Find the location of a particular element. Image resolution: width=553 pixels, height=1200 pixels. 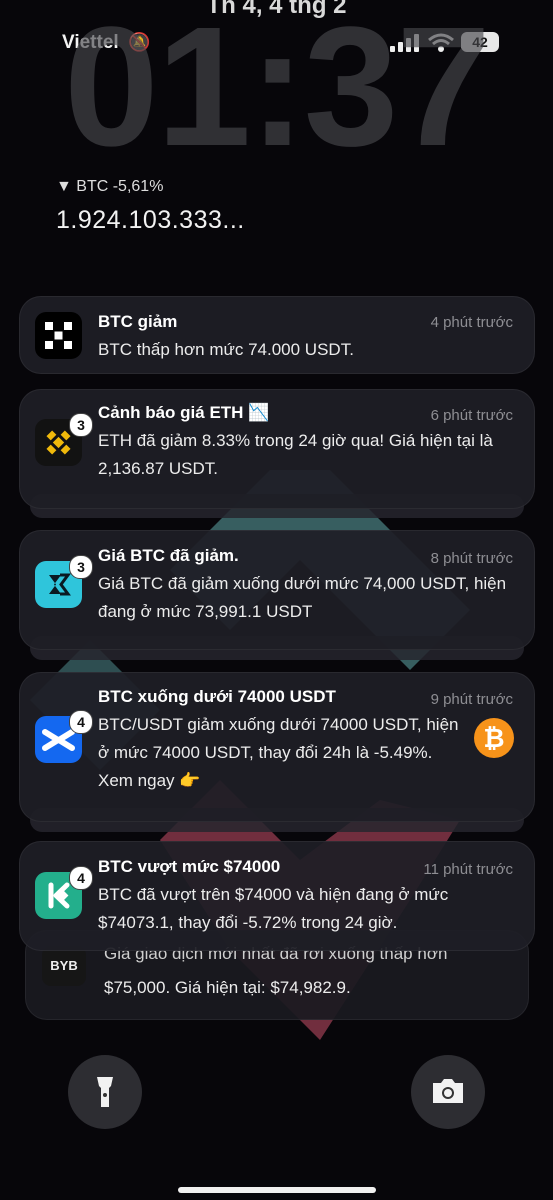

btc-change: ▼ BTC -5,61% is located at coordinates (110, 186).